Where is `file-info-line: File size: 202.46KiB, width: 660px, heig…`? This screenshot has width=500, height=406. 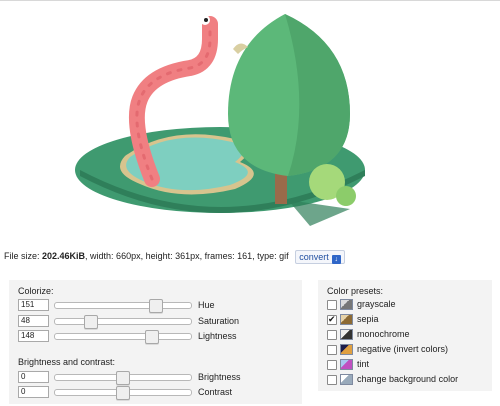
file-info-line: File size: 202.46KiB, width: 660px, heig… is located at coordinates (250, 256).